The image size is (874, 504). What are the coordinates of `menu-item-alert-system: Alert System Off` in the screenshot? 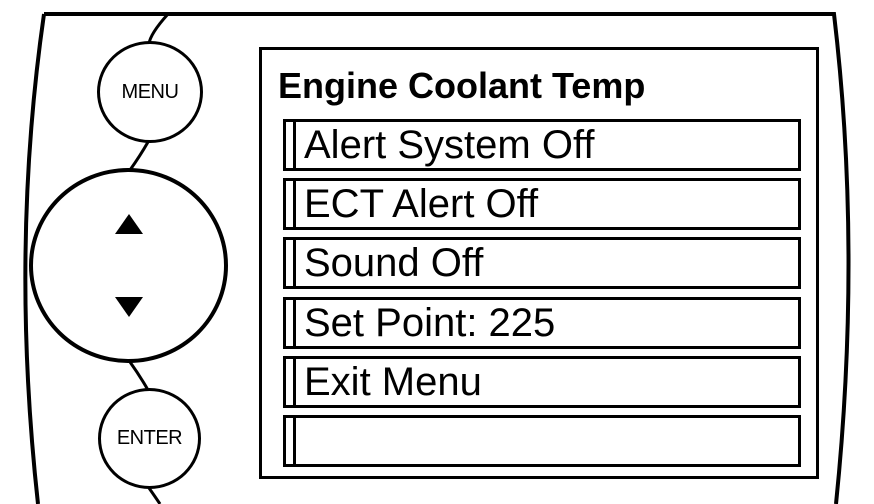 It's located at (542, 145).